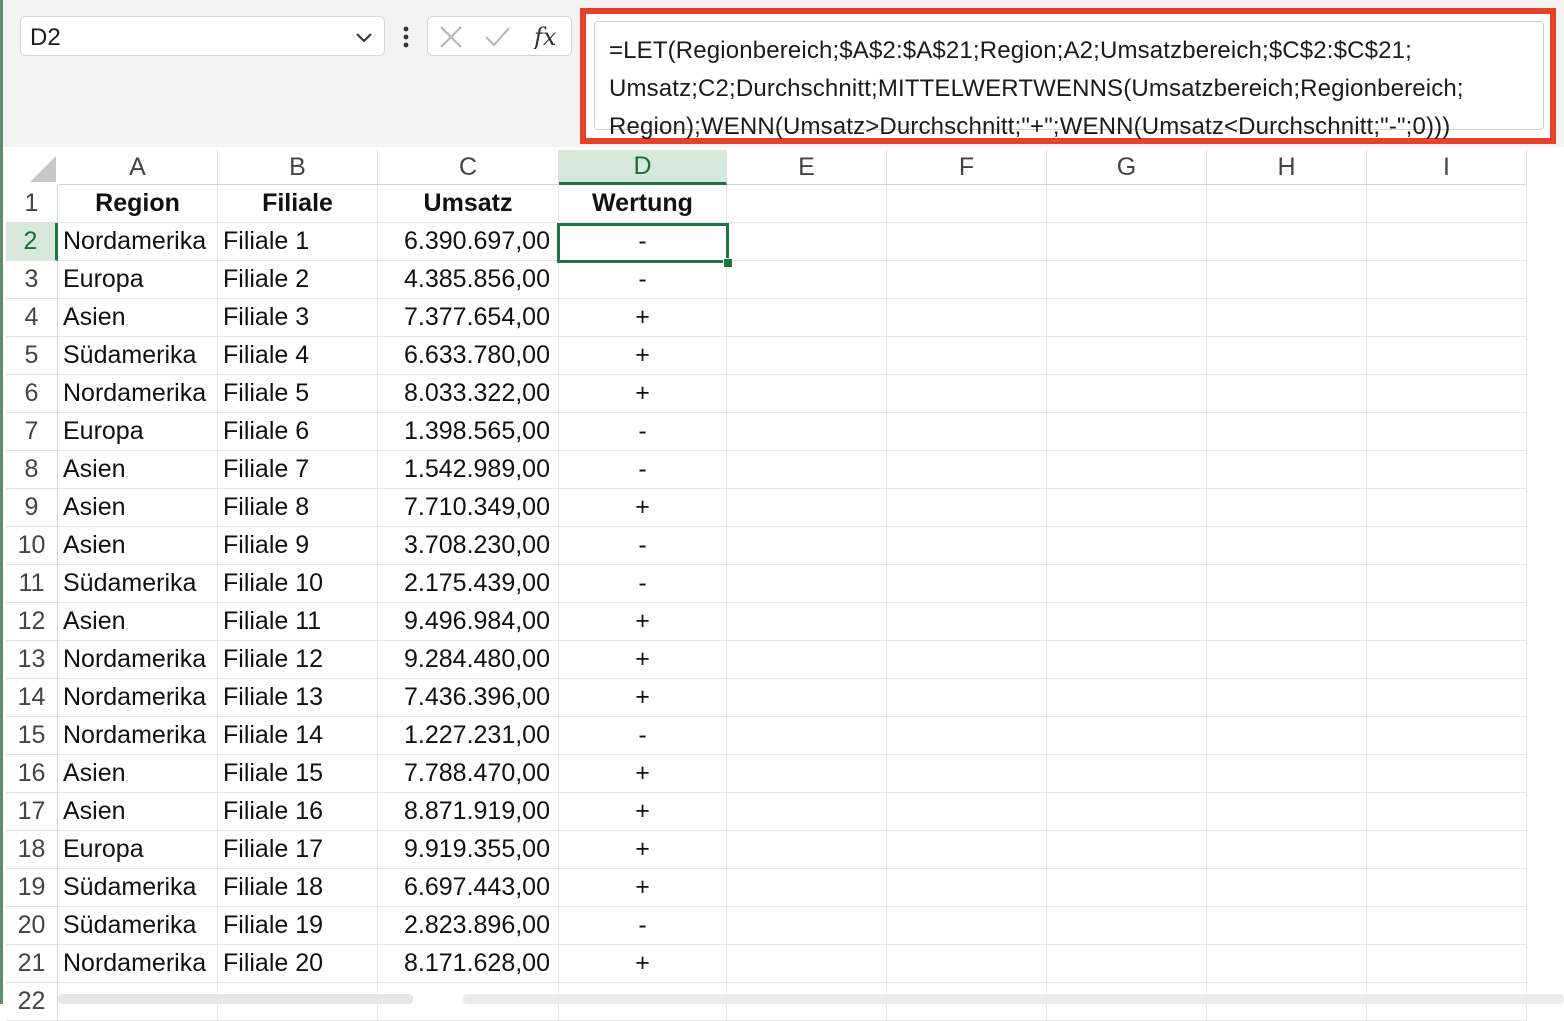  What do you see at coordinates (298, 660) in the screenshot?
I see `cell-b13: Filiale 12` at bounding box center [298, 660].